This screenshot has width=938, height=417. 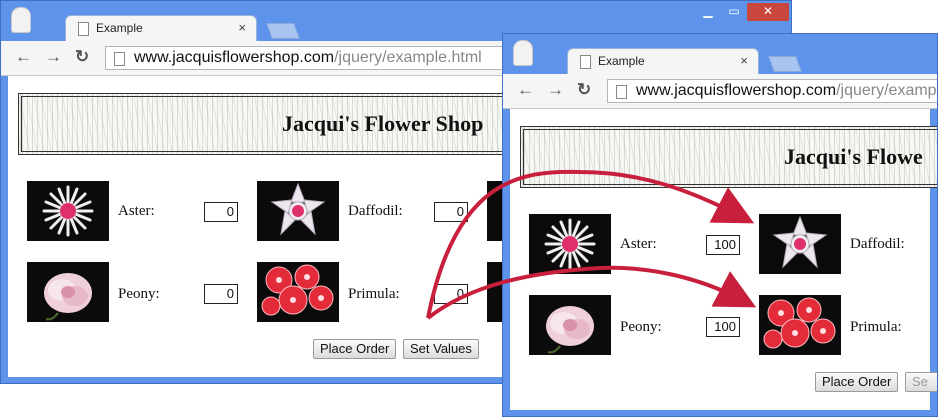 What do you see at coordinates (451, 294) in the screenshot?
I see `primula-quantity-input: 0` at bounding box center [451, 294].